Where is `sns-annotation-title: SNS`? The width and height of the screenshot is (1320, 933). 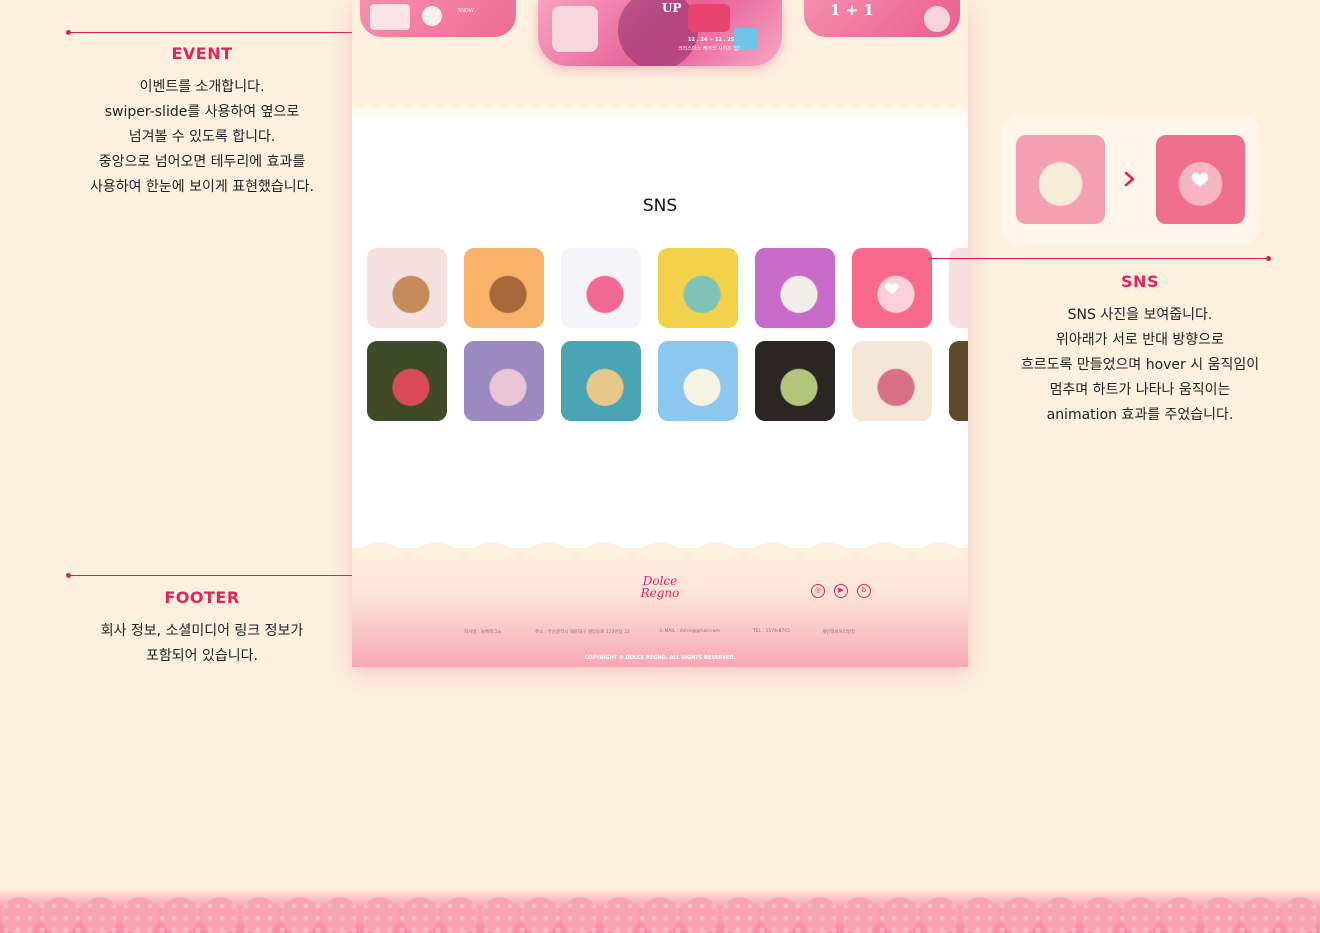
sns-annotation-title: SNS is located at coordinates (1140, 281).